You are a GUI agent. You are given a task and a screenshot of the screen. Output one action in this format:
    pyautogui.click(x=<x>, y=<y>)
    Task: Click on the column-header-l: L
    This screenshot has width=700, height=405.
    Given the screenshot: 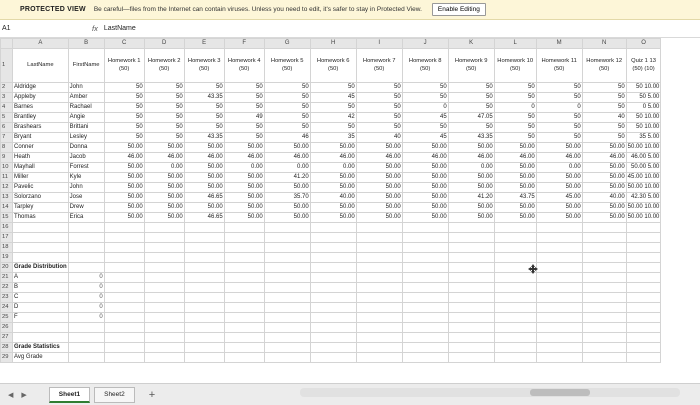 What is the action you would take?
    pyautogui.click(x=515, y=43)
    